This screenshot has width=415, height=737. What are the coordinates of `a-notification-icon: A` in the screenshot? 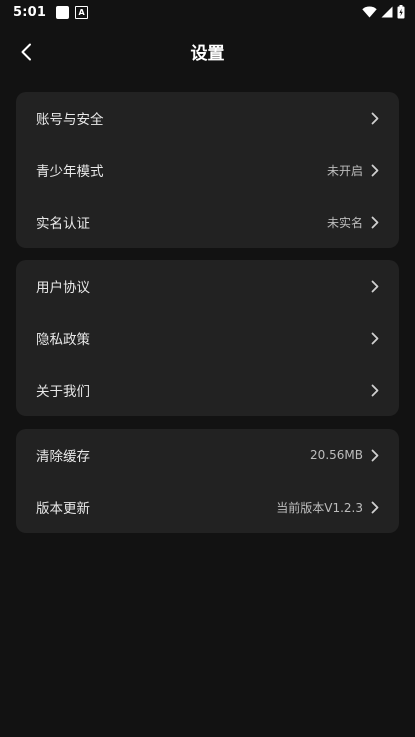 It's located at (82, 12).